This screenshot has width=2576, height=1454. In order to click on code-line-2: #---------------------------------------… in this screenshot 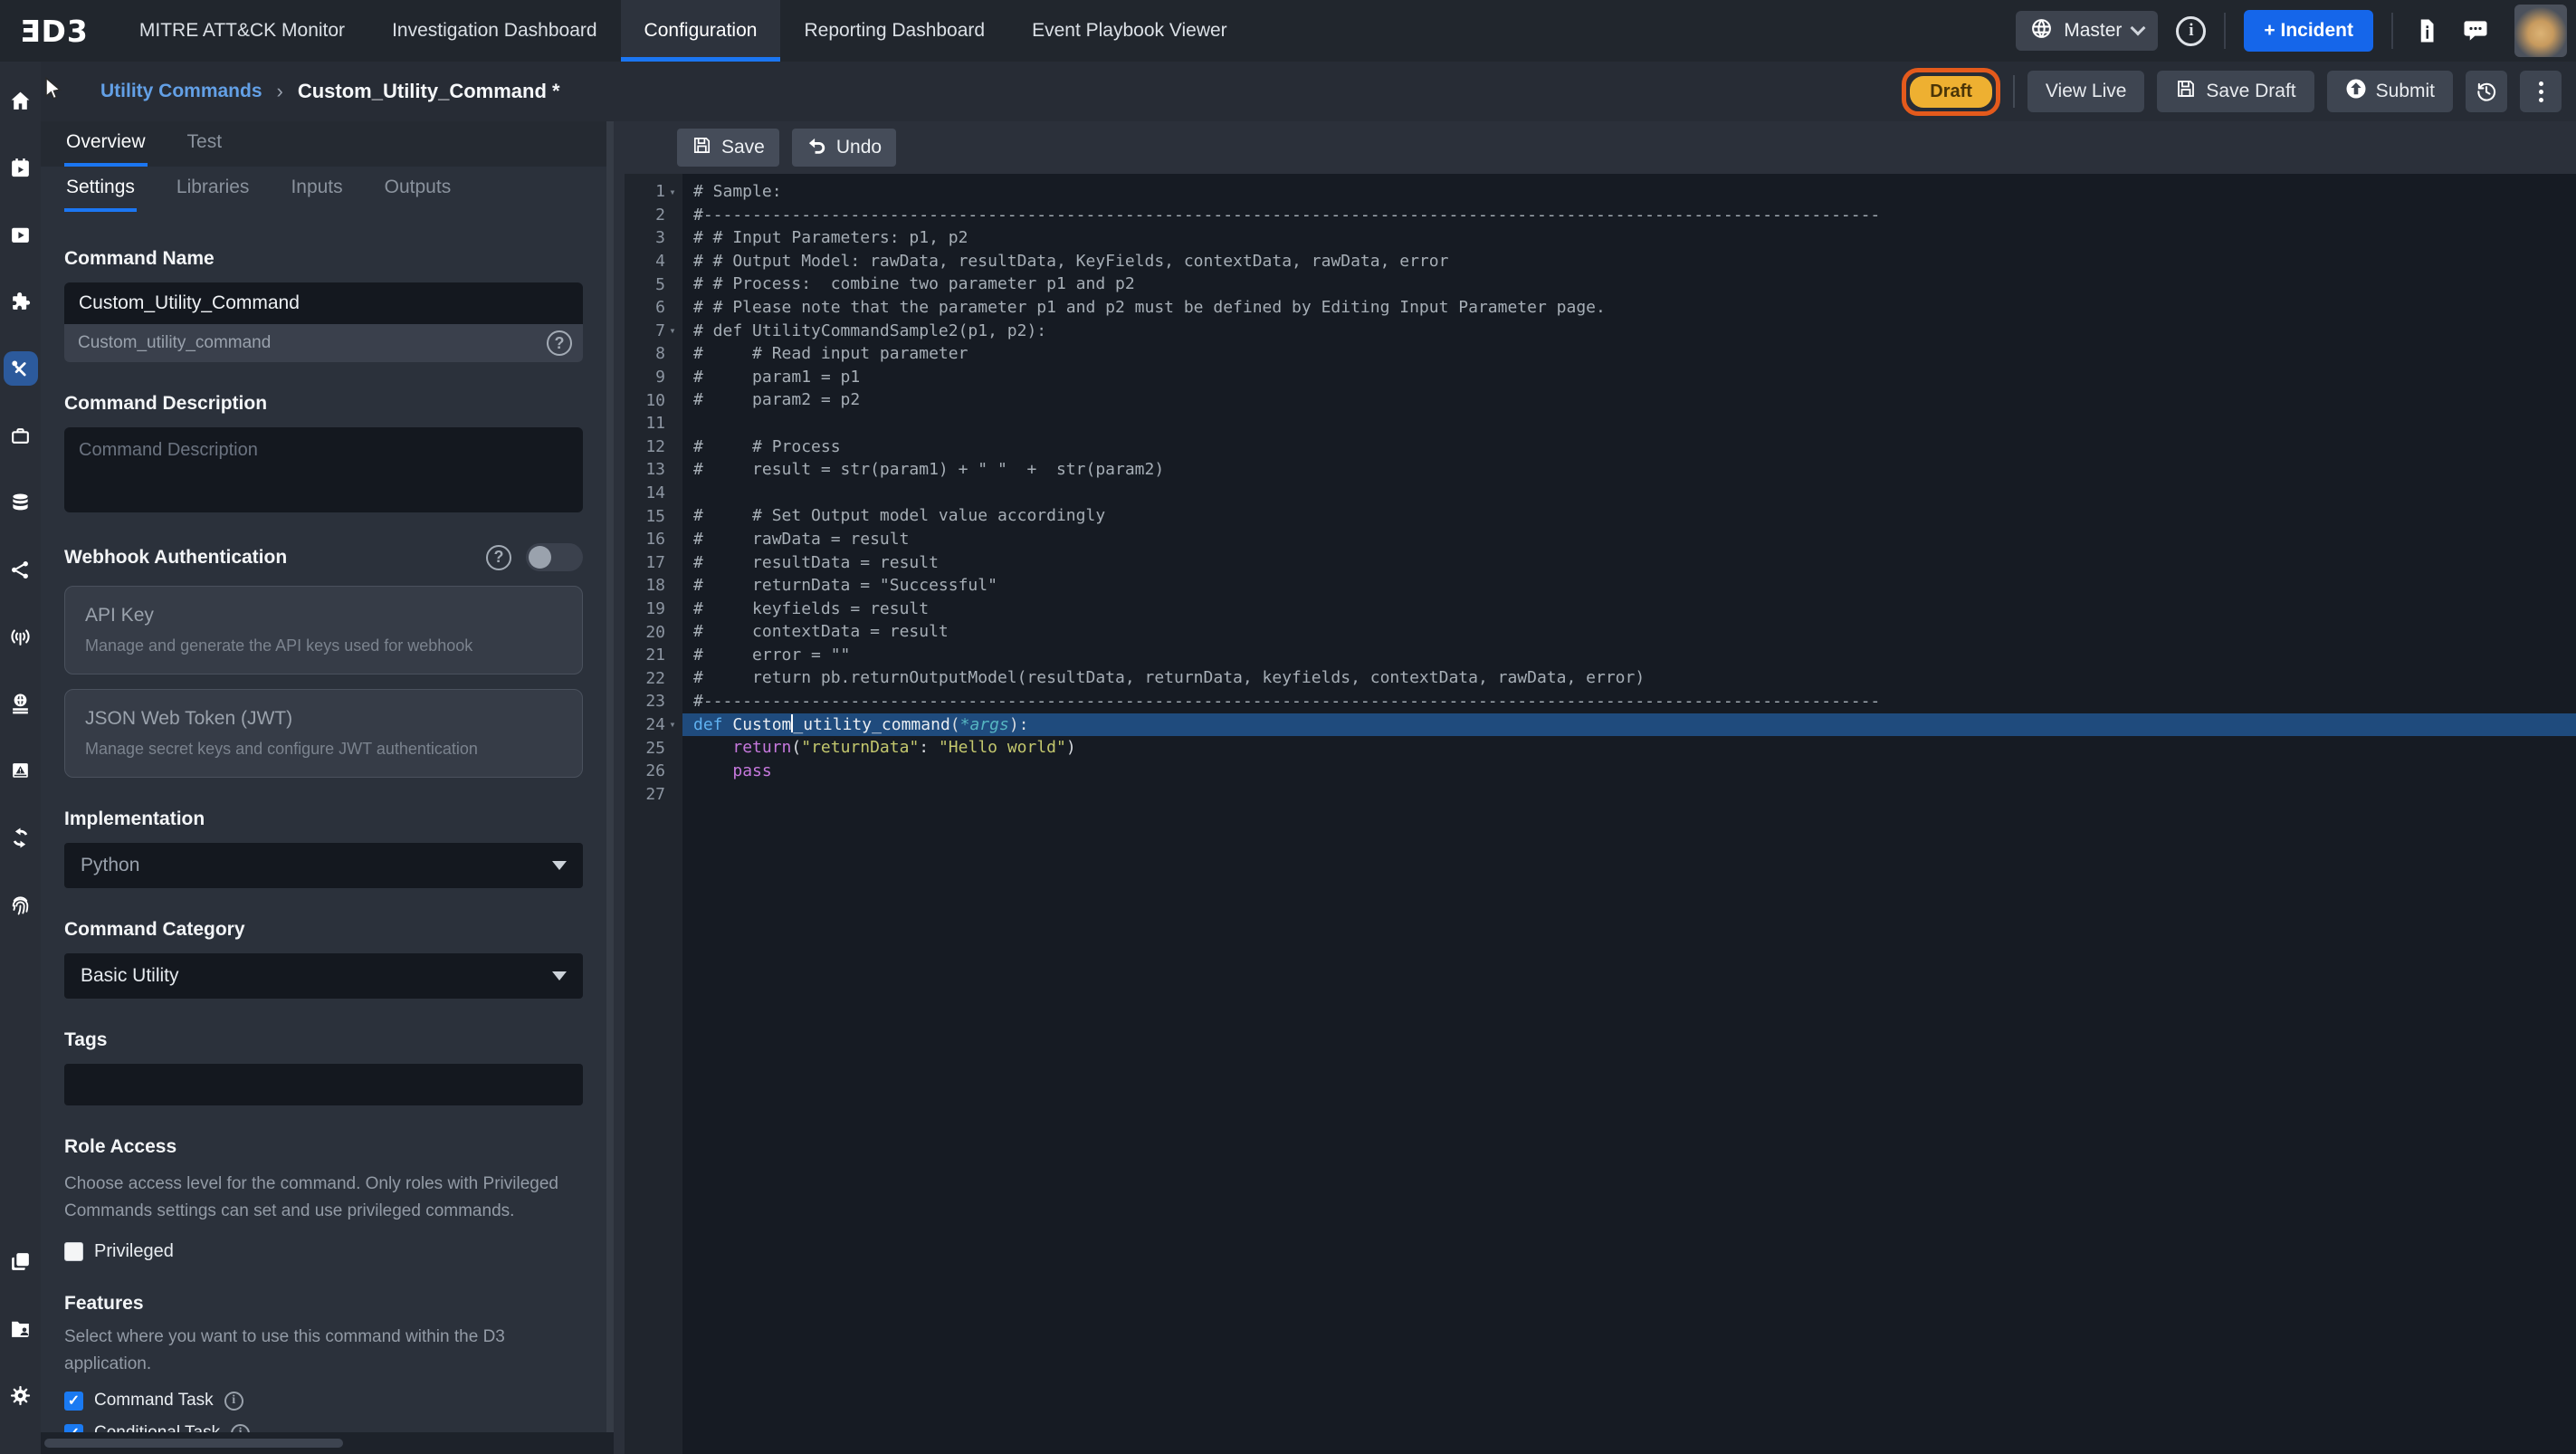, I will do `click(1629, 215)`.